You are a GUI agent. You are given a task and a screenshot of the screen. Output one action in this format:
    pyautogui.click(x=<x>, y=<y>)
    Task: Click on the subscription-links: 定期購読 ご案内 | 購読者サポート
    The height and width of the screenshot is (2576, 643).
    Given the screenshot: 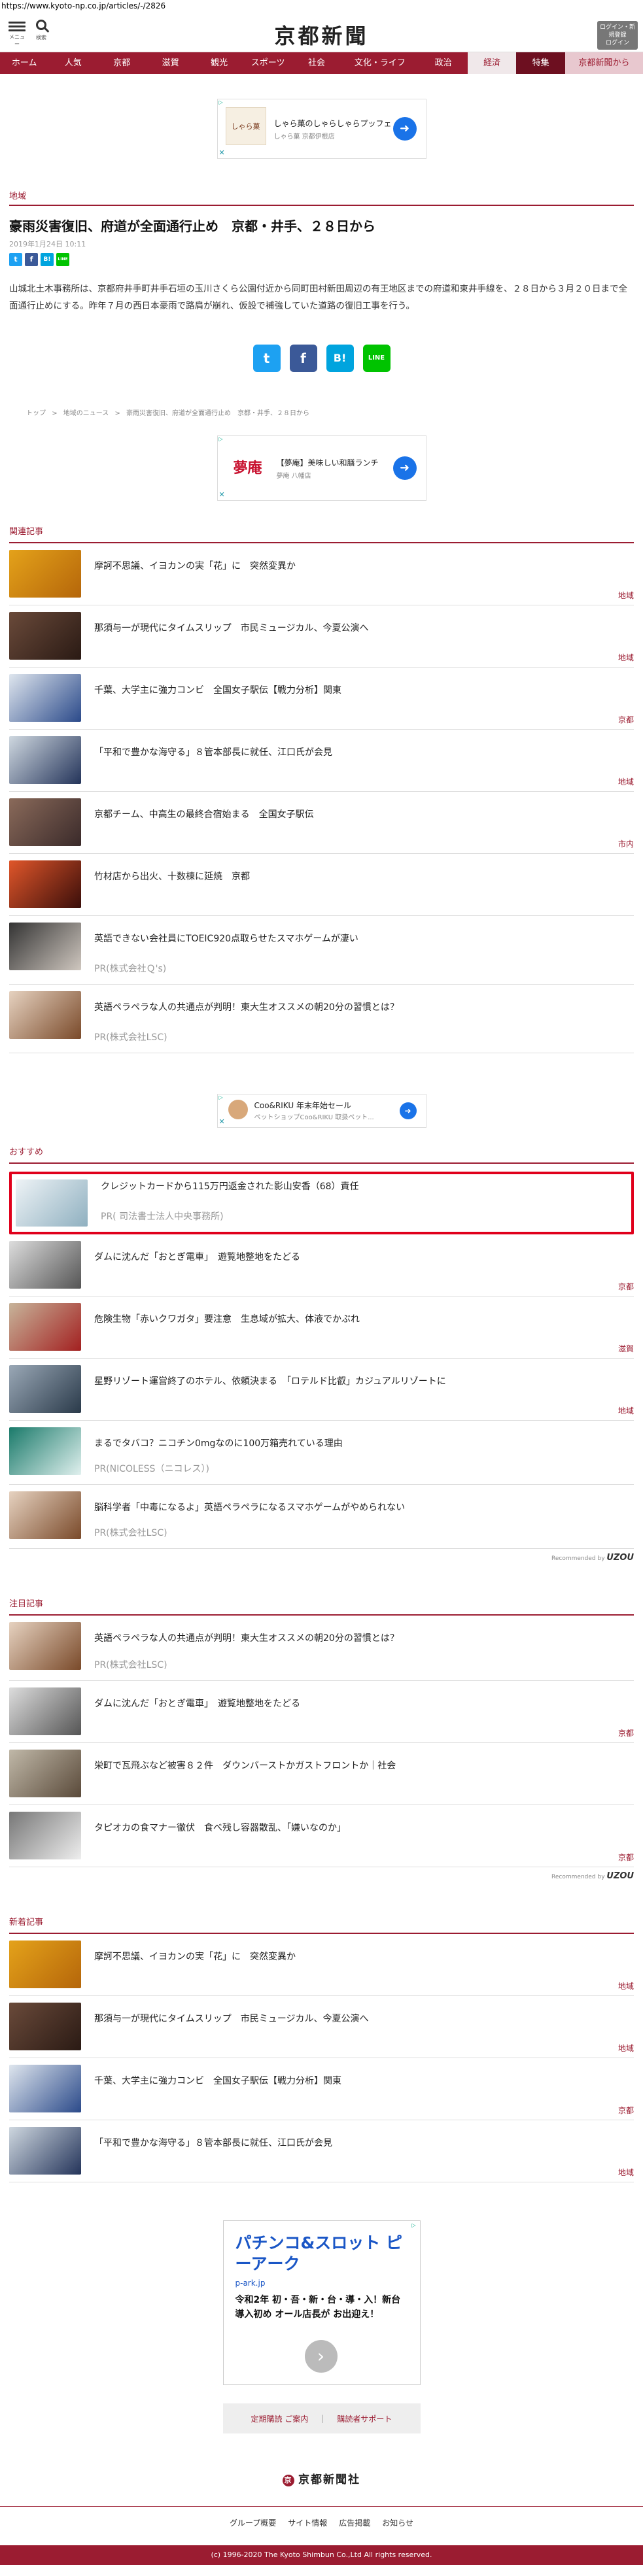 What is the action you would take?
    pyautogui.click(x=321, y=2418)
    